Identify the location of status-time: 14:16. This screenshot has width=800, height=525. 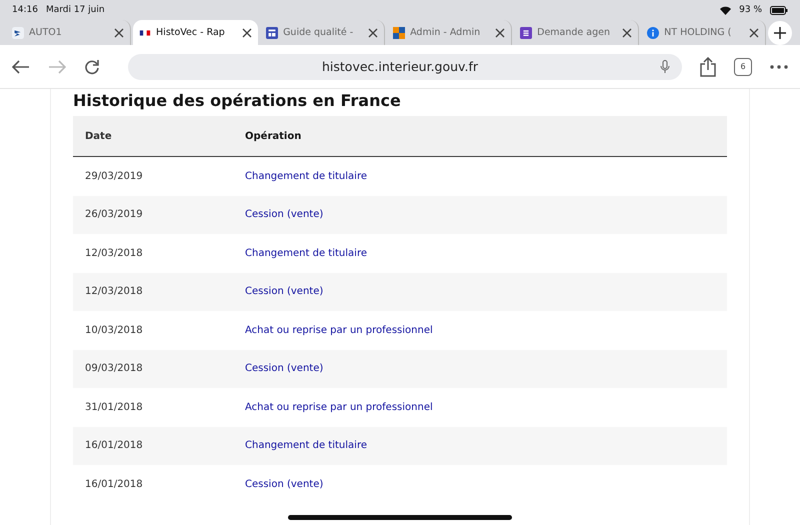
(25, 10).